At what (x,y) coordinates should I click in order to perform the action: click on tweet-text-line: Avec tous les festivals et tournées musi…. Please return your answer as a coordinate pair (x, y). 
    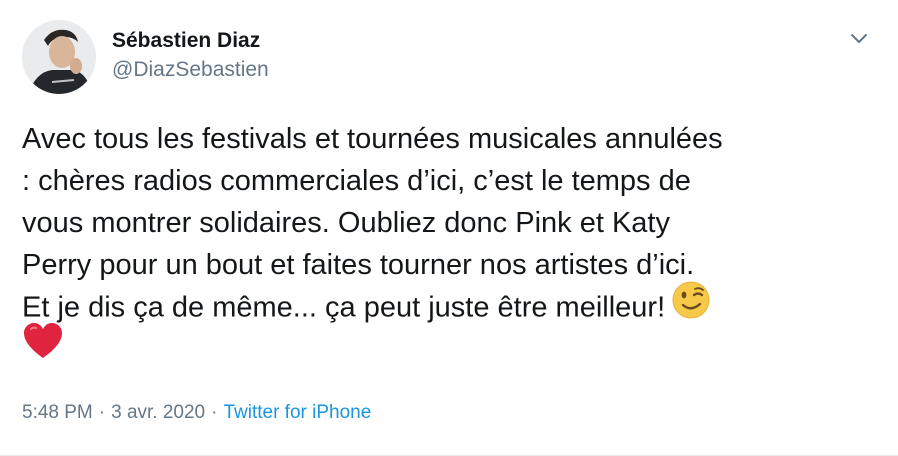
    Looking at the image, I should click on (372, 139).